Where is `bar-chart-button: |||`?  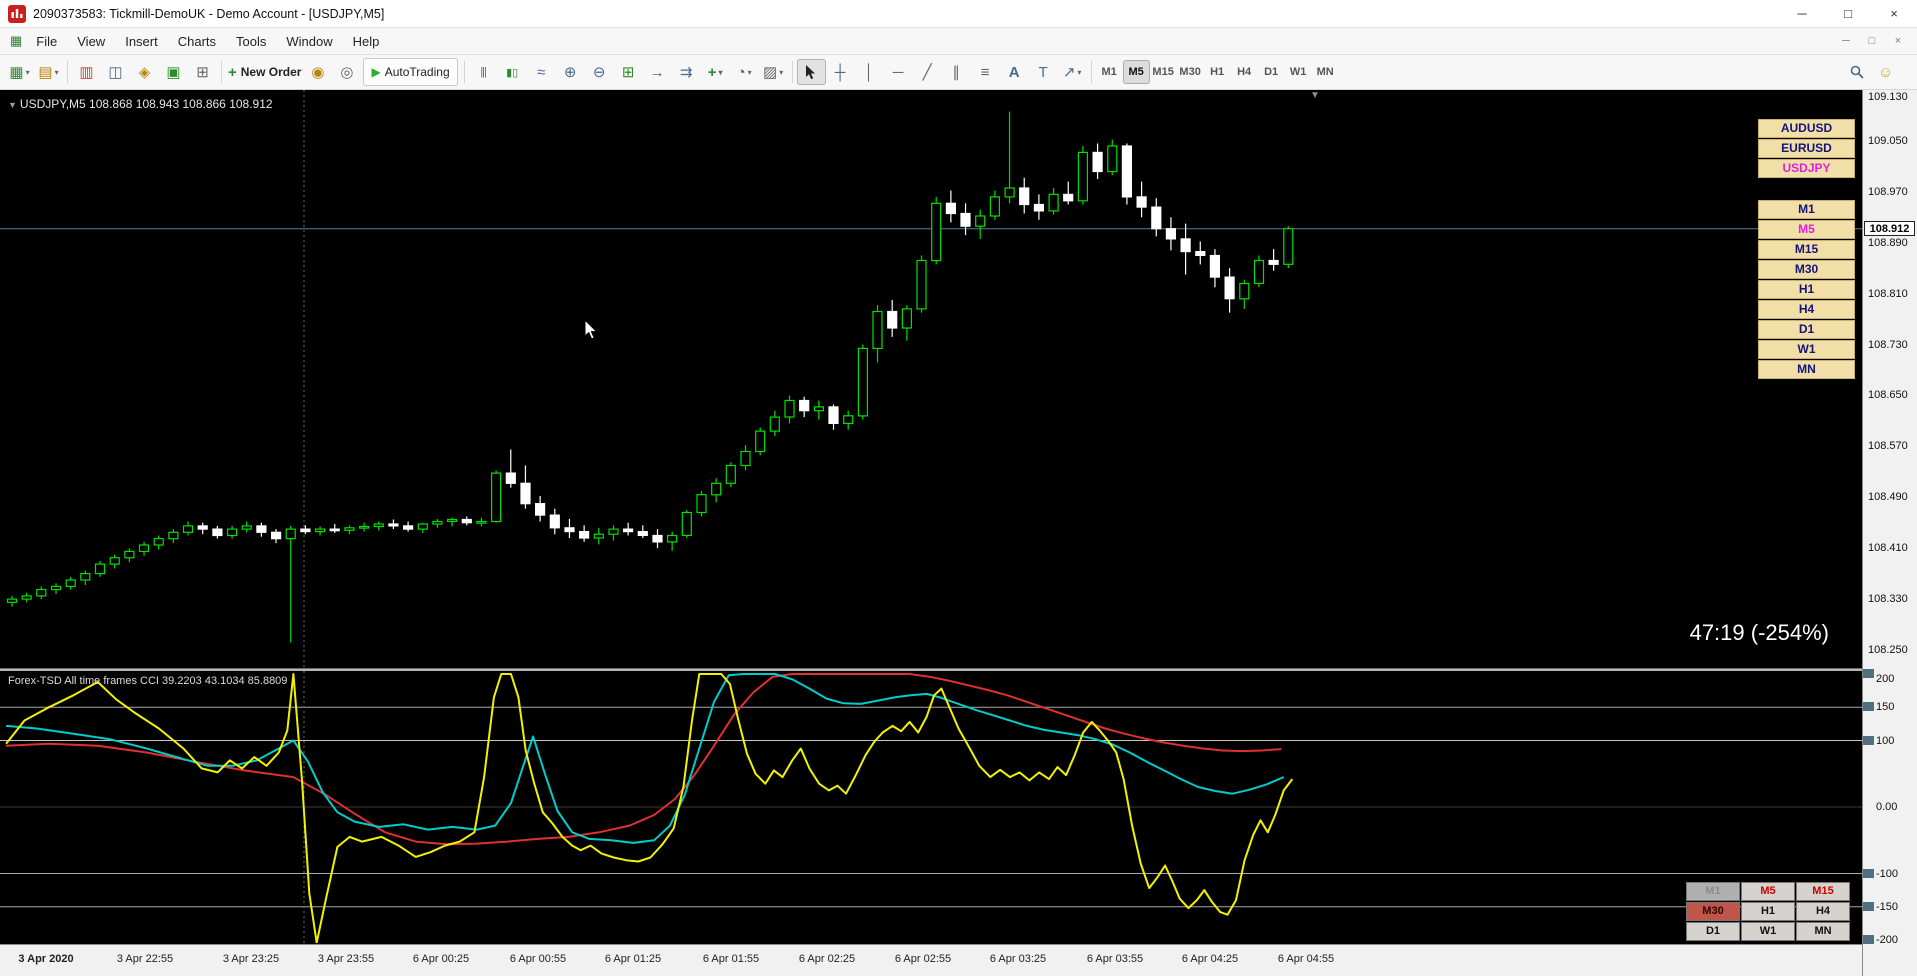
bar-chart-button: ||| is located at coordinates (483, 72).